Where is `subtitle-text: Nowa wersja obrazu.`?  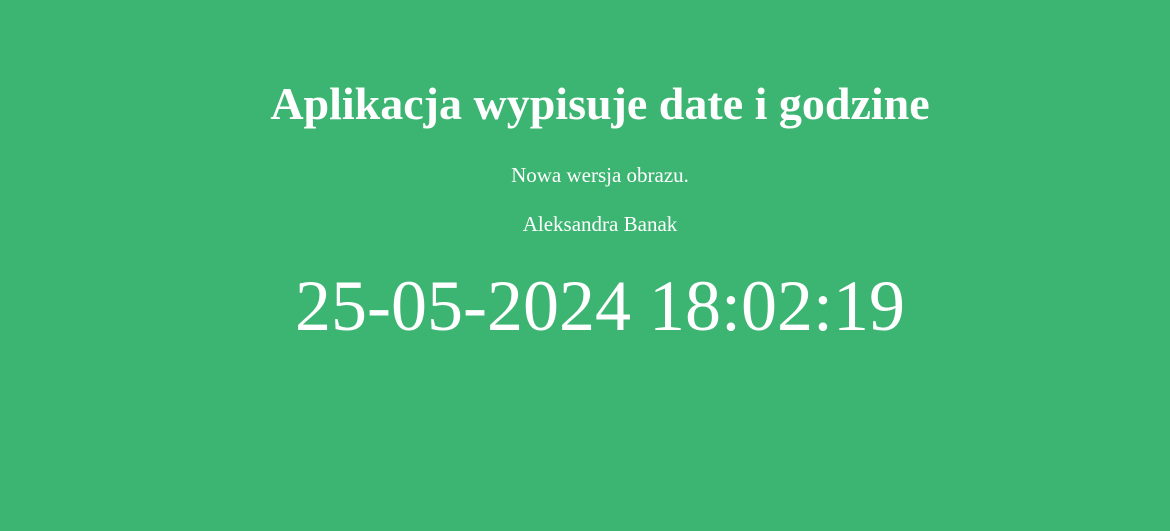 subtitle-text: Nowa wersja obrazu. is located at coordinates (600, 175).